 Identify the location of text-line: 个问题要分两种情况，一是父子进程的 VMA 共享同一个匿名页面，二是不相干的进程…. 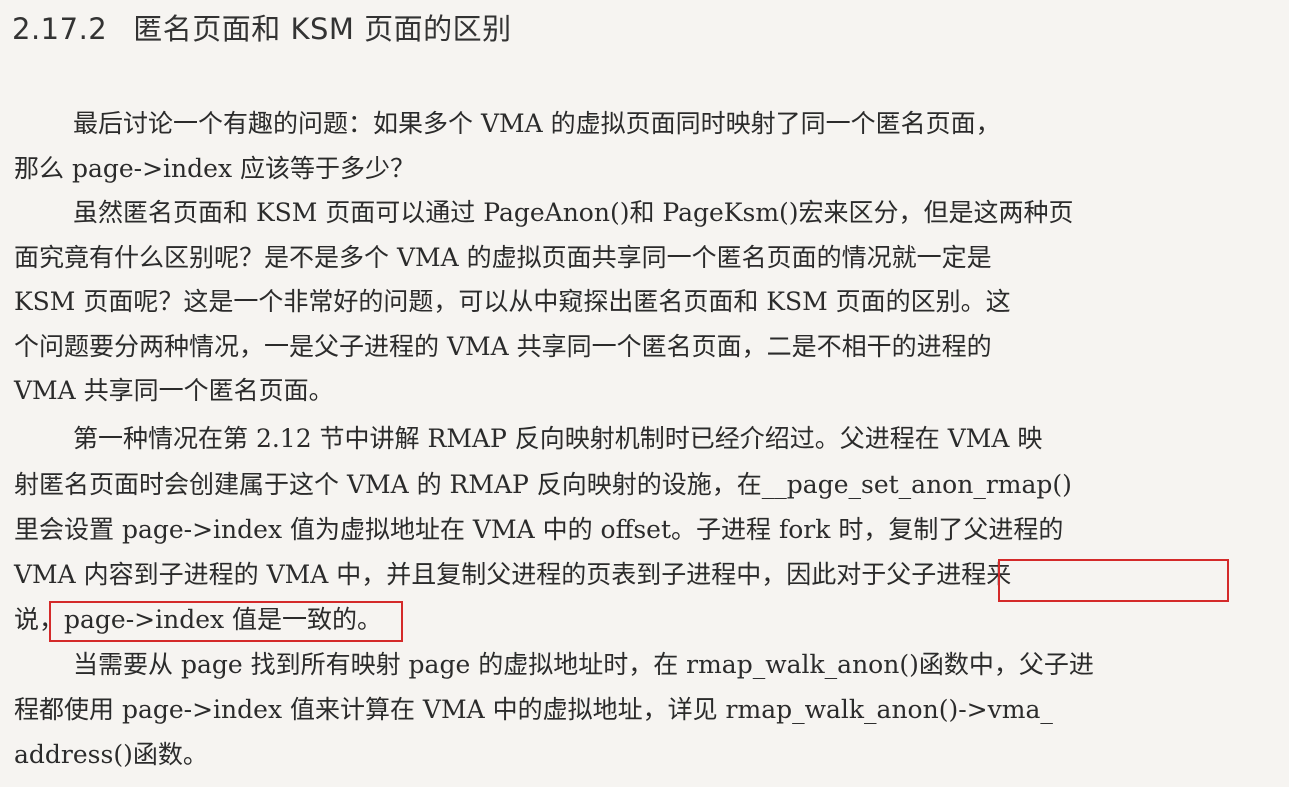
(503, 346).